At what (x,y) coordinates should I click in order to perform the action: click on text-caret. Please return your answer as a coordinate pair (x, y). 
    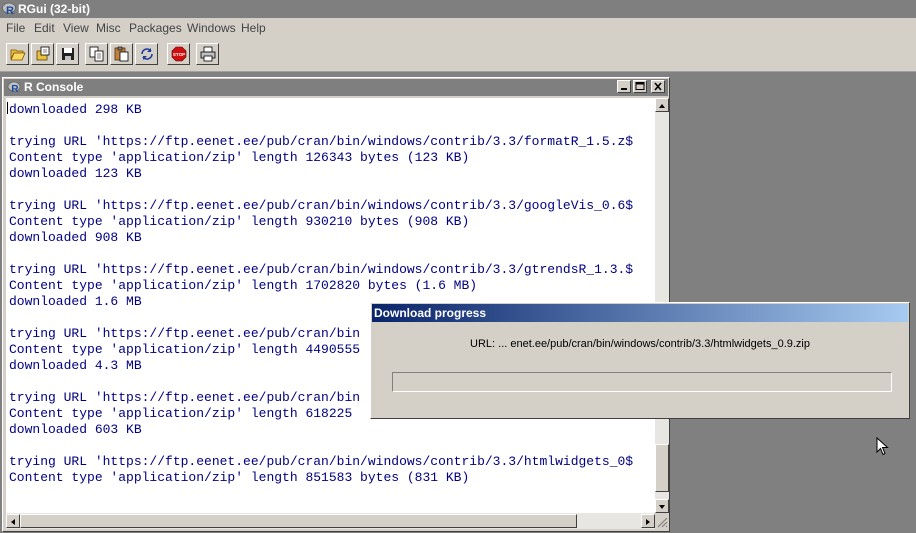
    Looking at the image, I should click on (7, 108).